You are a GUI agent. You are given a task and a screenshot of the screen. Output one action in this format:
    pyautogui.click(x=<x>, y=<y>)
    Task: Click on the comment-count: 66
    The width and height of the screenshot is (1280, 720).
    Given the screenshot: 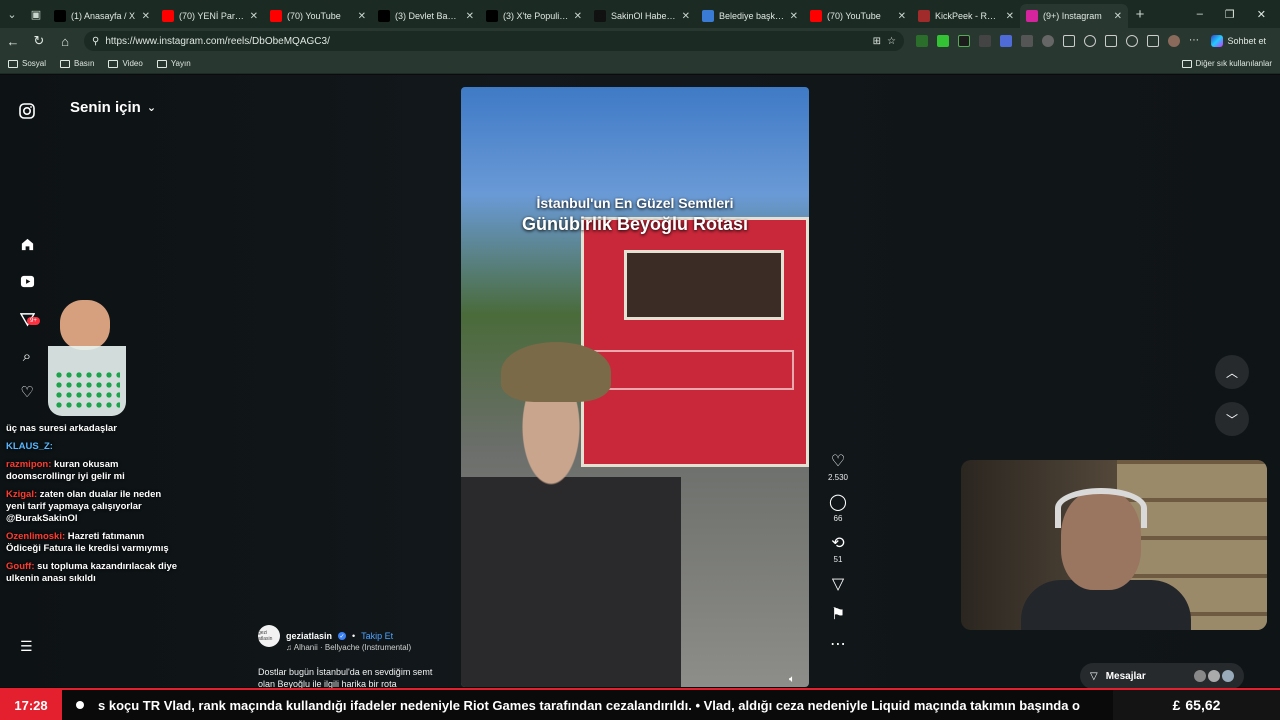 What is the action you would take?
    pyautogui.click(x=838, y=518)
    